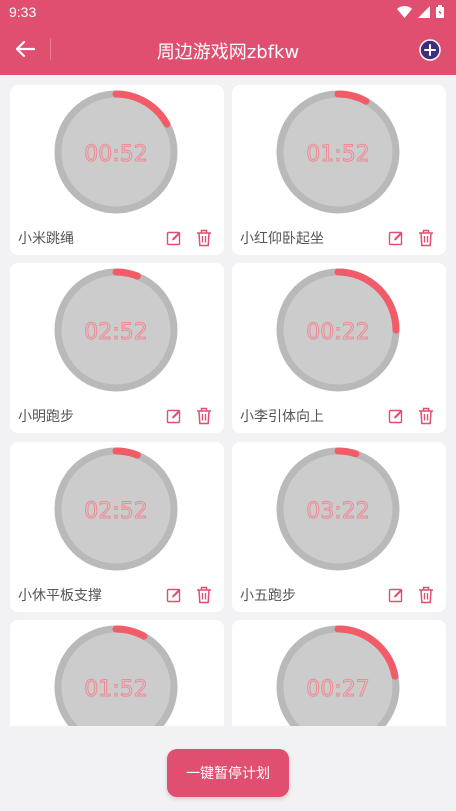  What do you see at coordinates (440, 11) in the screenshot?
I see `battery-icon` at bounding box center [440, 11].